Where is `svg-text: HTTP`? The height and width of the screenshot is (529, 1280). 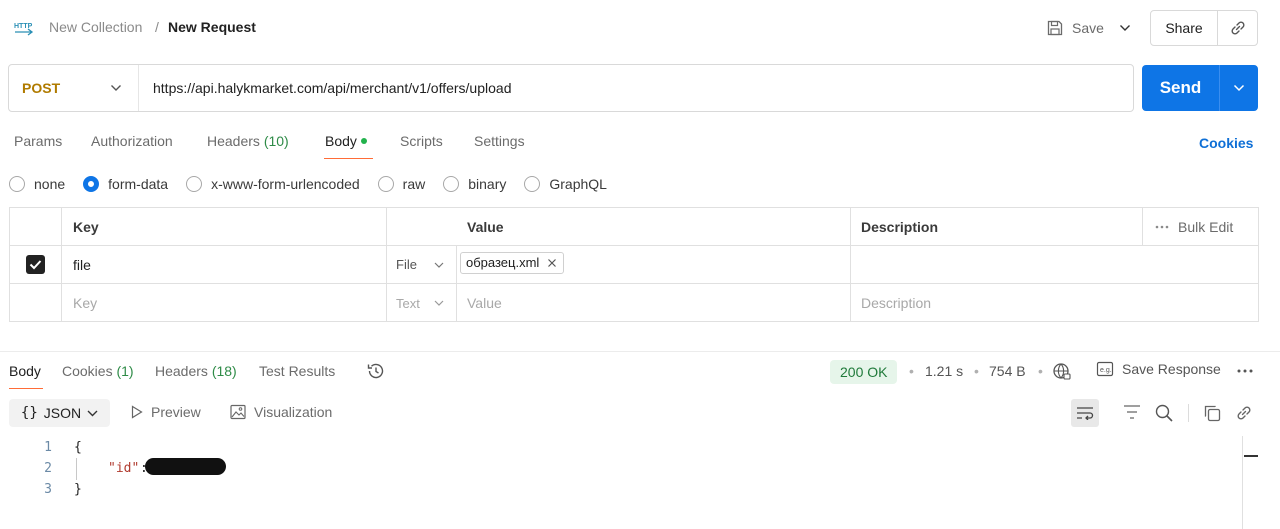 svg-text: HTTP is located at coordinates (23, 26).